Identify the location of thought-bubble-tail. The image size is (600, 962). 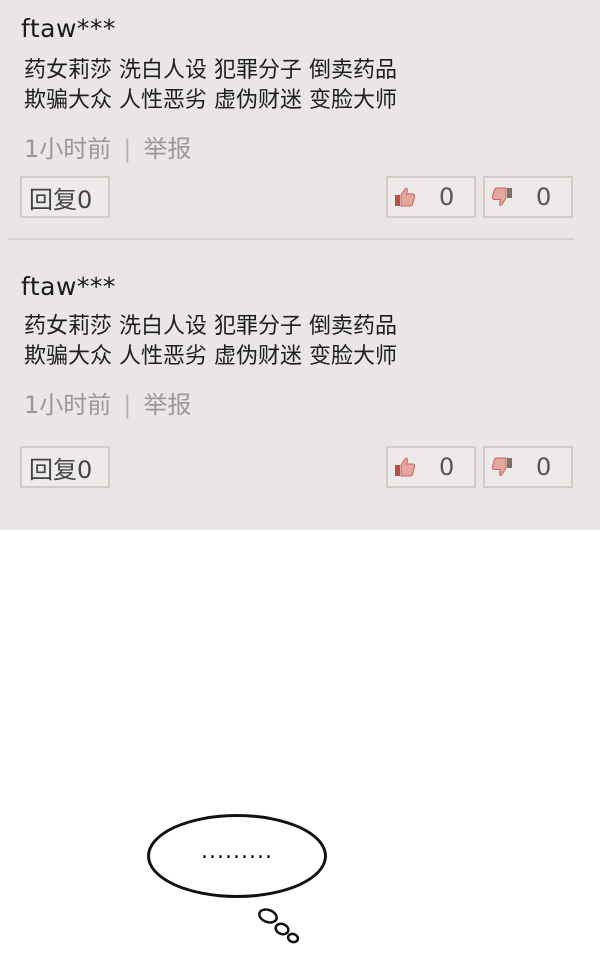
(279, 926).